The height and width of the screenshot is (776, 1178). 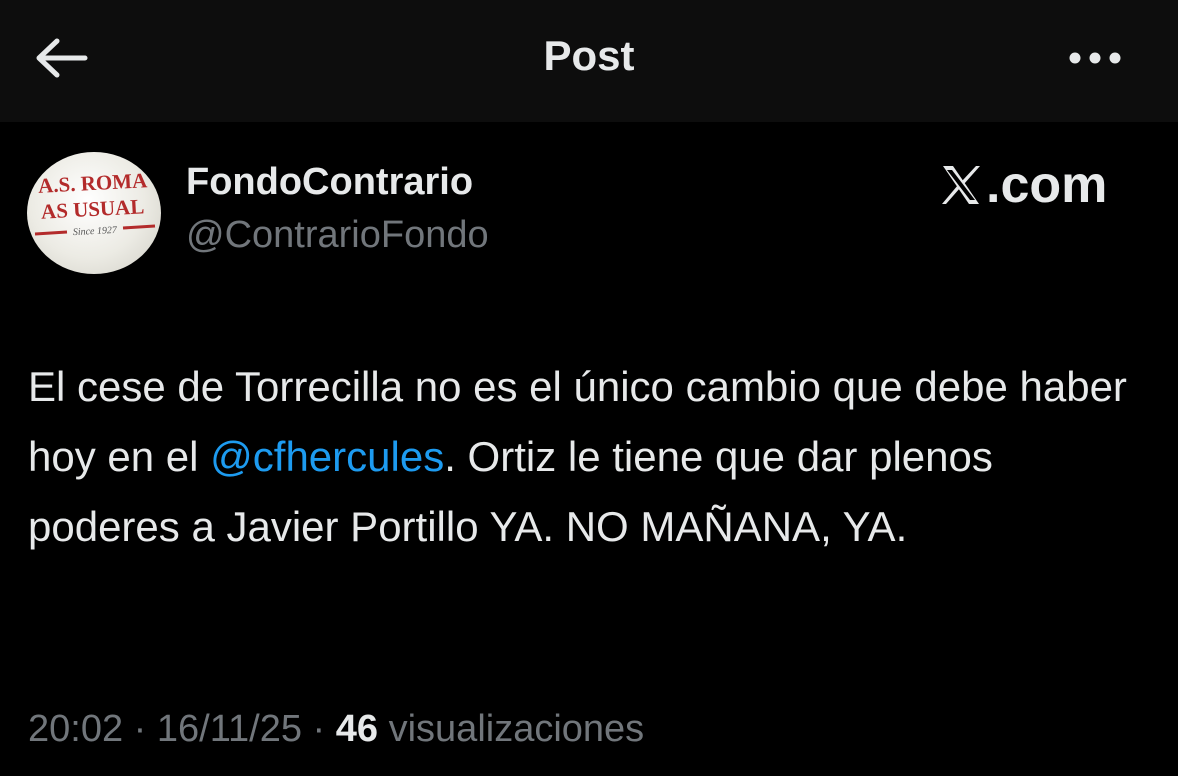 I want to click on page-title: Post, so click(x=589, y=55).